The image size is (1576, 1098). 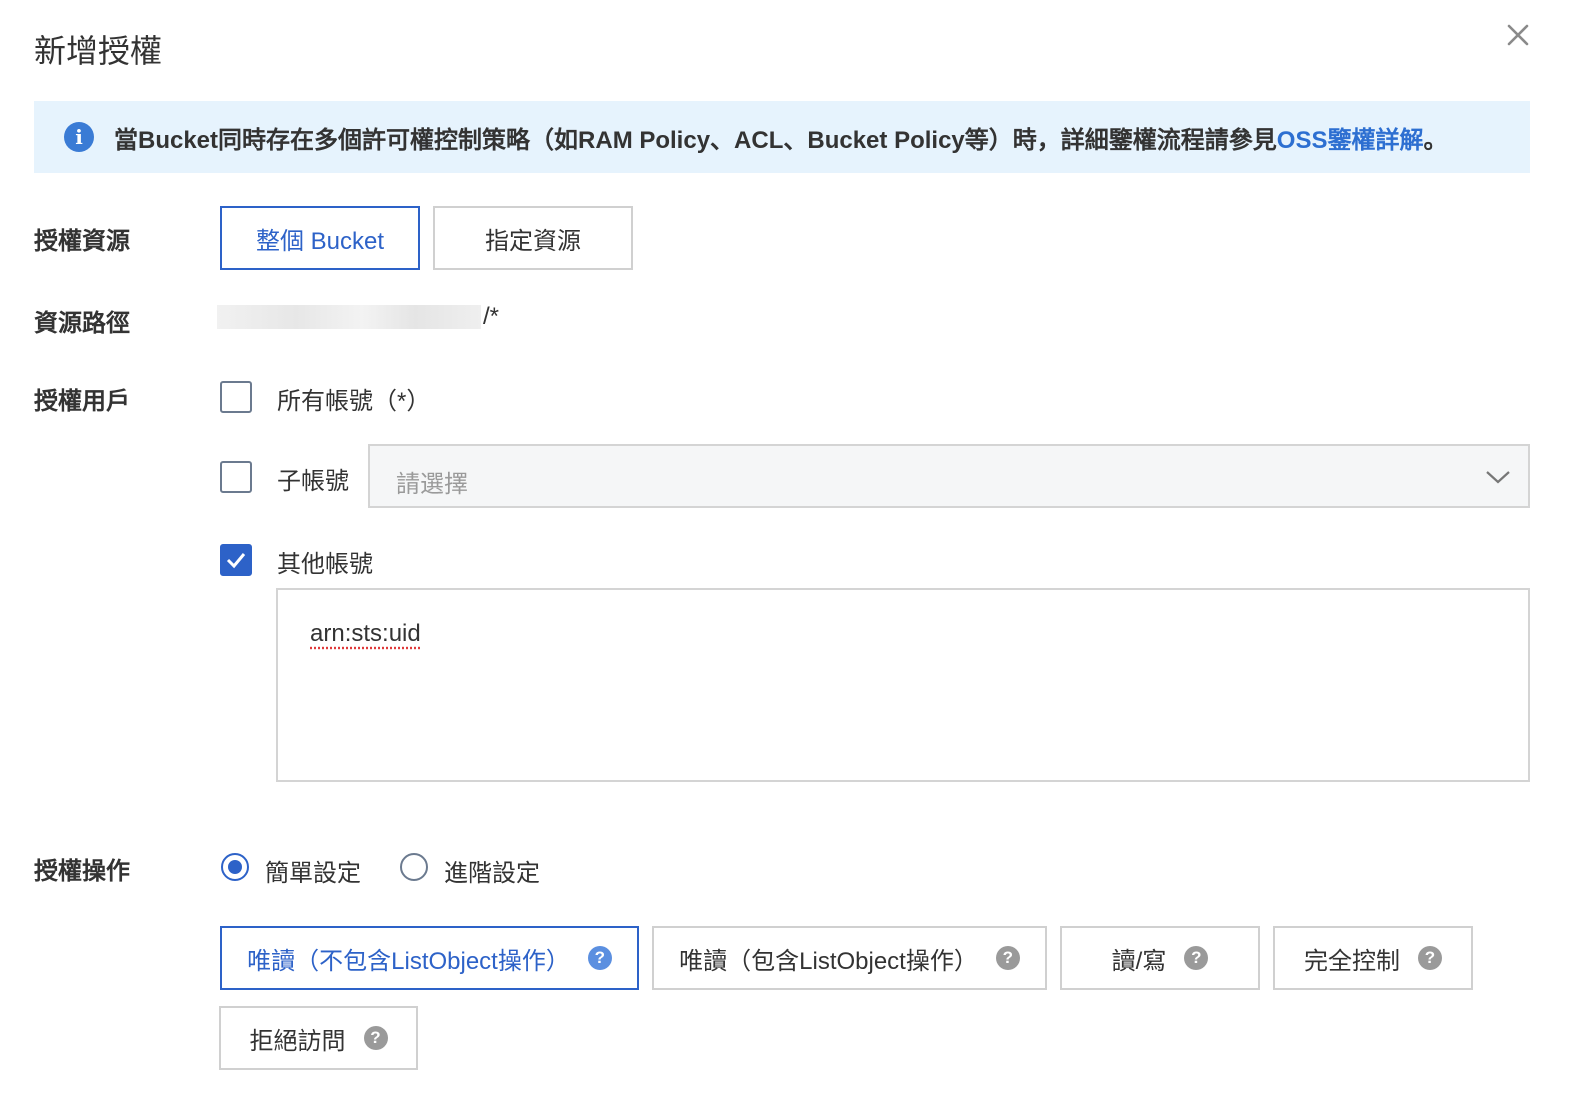 I want to click on close-icon, so click(x=1518, y=36).